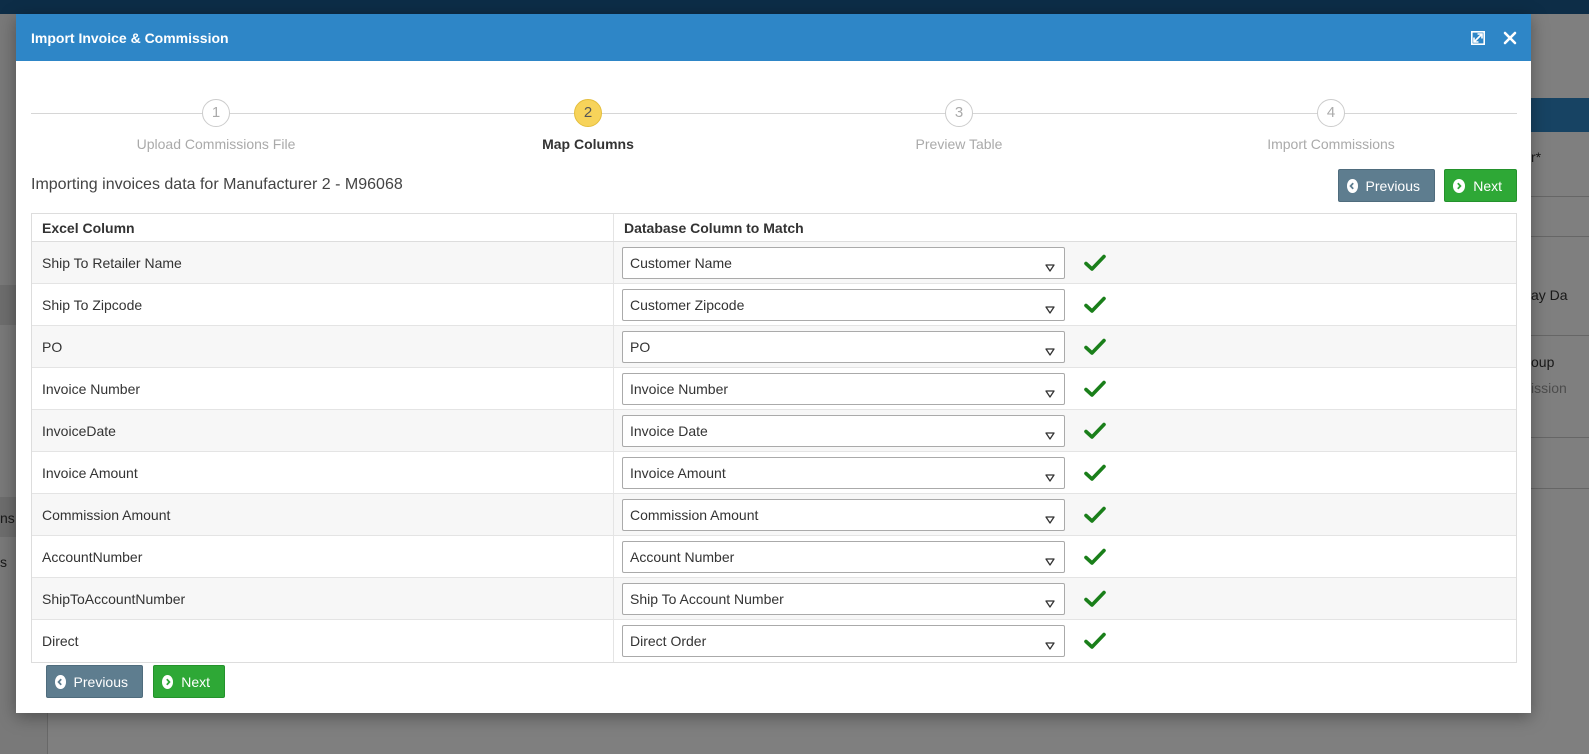  What do you see at coordinates (323, 388) in the screenshot?
I see `excel-column-cell: Invoice Number` at bounding box center [323, 388].